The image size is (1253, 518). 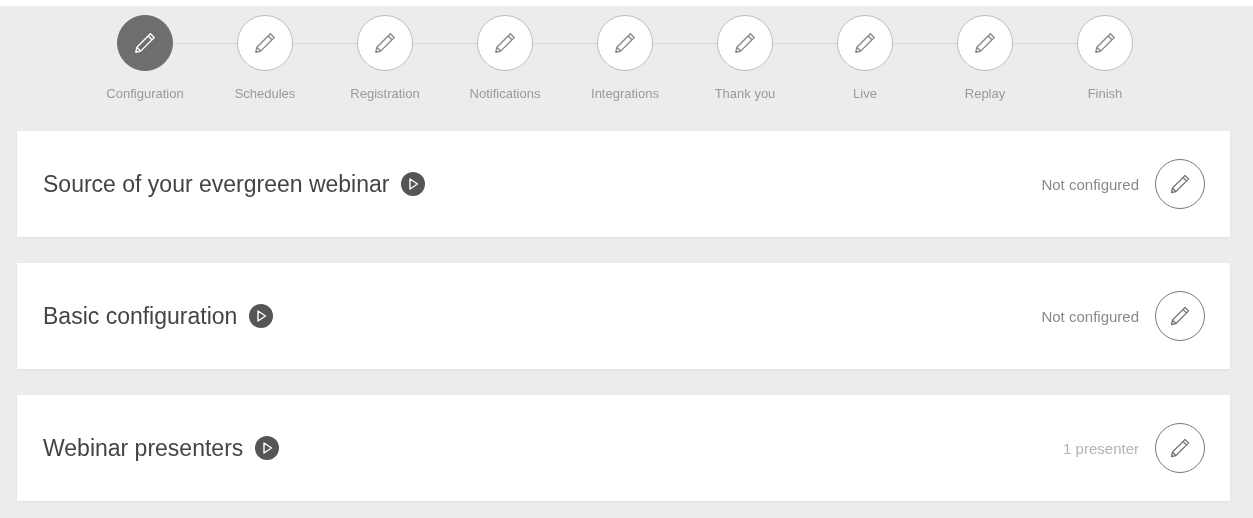 What do you see at coordinates (385, 93) in the screenshot?
I see `step-label: Registration` at bounding box center [385, 93].